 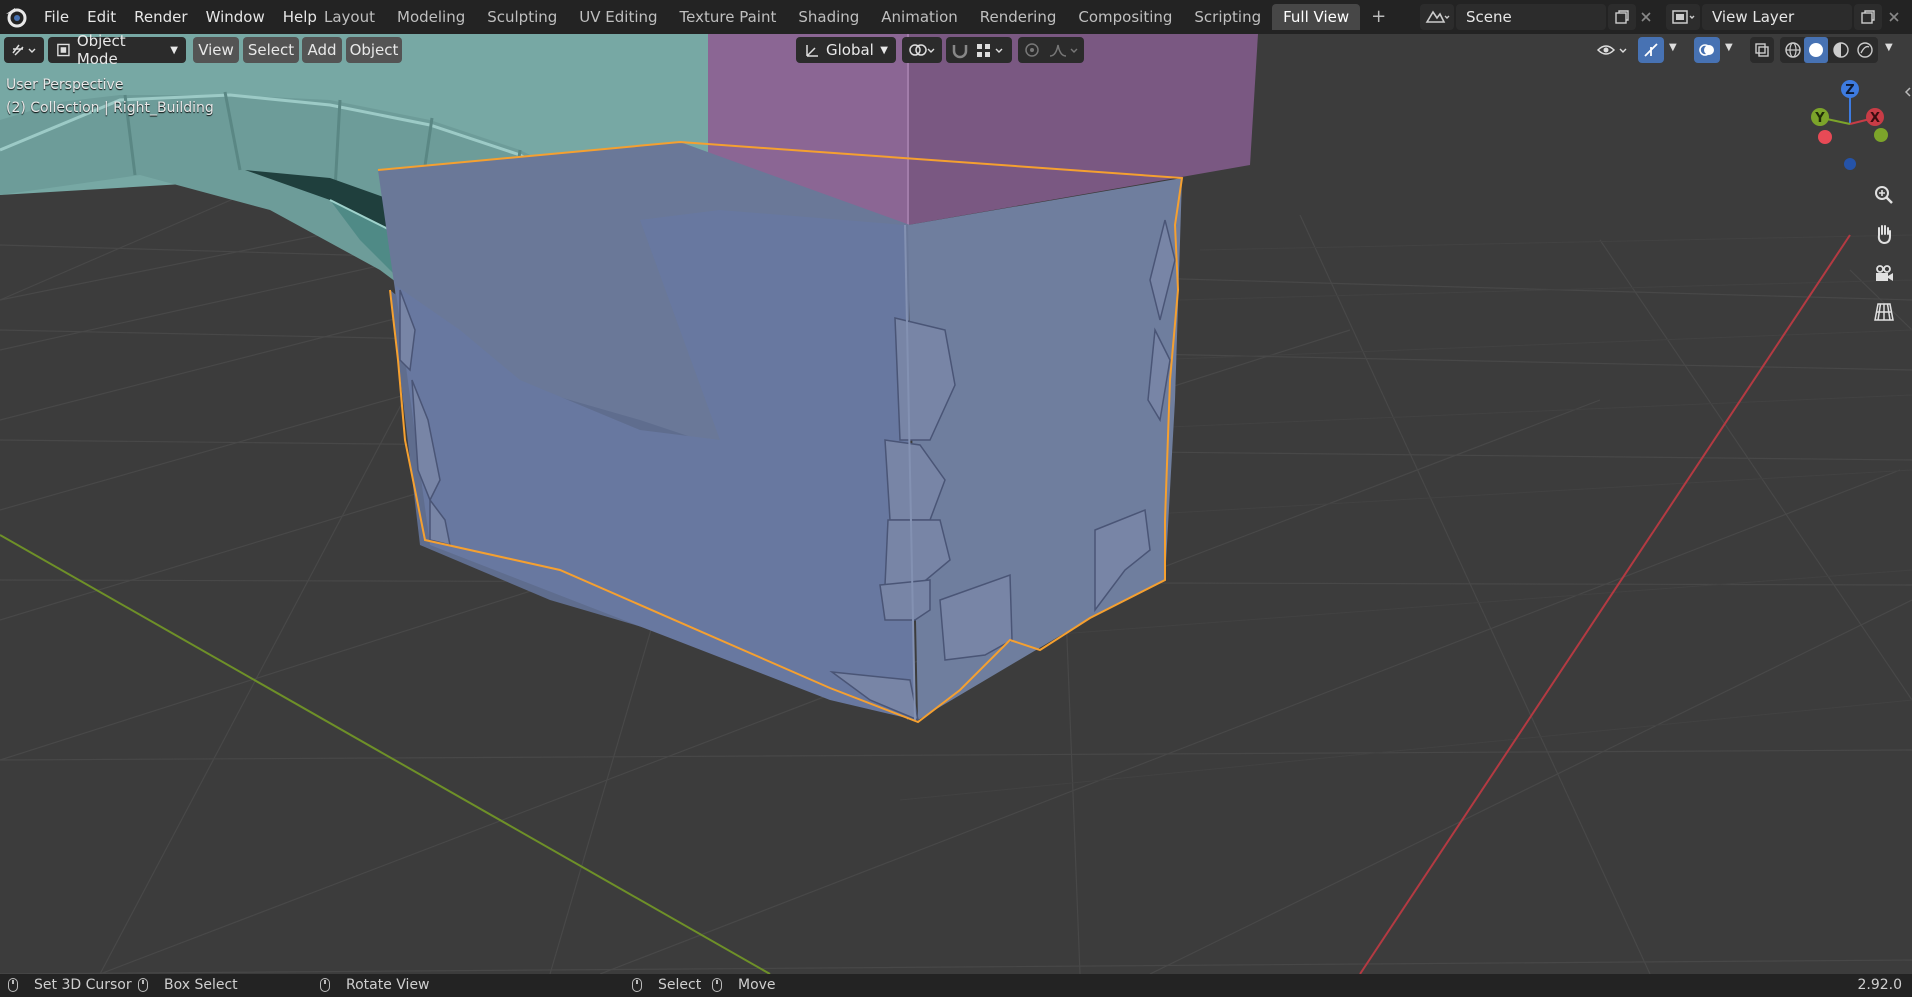 I want to click on gizmo-x-label: X, so click(x=1875, y=118).